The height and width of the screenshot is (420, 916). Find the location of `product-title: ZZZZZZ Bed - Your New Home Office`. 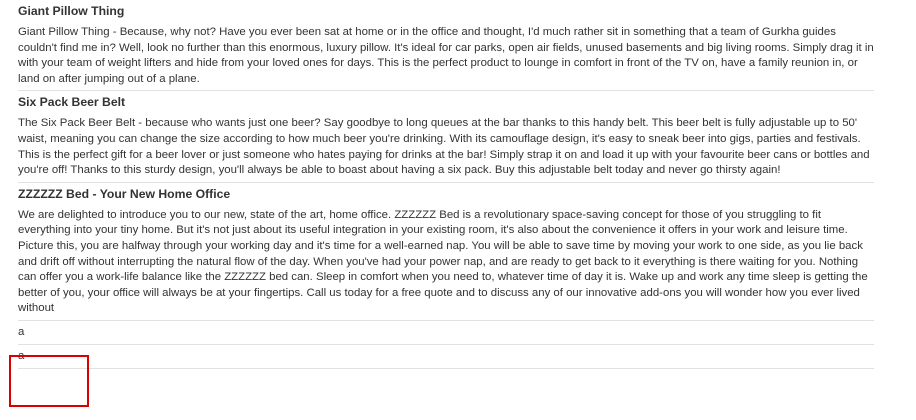

product-title: ZZZZZZ Bed - Your New Home Office is located at coordinates (124, 193).